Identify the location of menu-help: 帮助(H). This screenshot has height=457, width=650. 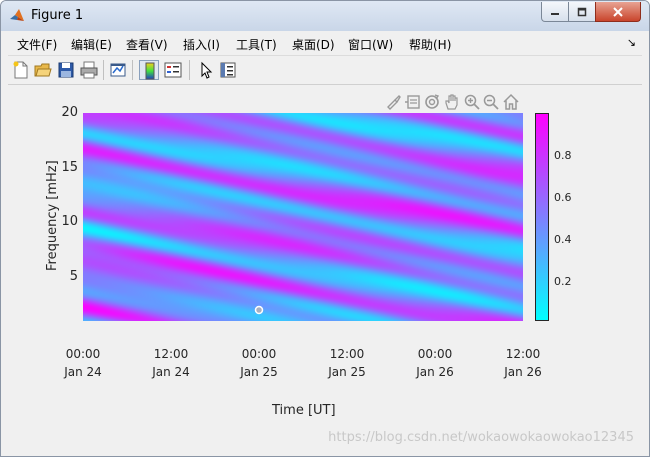
(430, 44).